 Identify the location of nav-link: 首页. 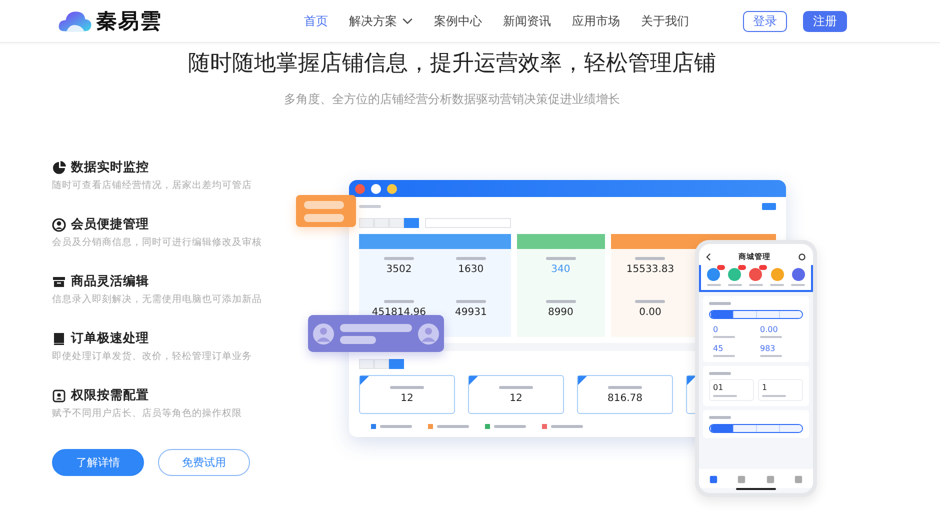
(316, 21).